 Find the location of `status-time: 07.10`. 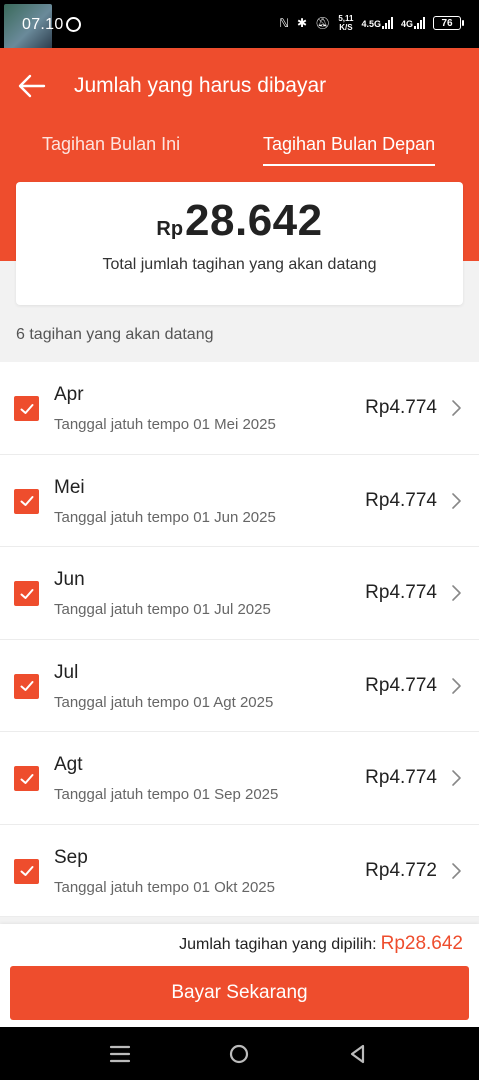

status-time: 07.10 is located at coordinates (43, 24).